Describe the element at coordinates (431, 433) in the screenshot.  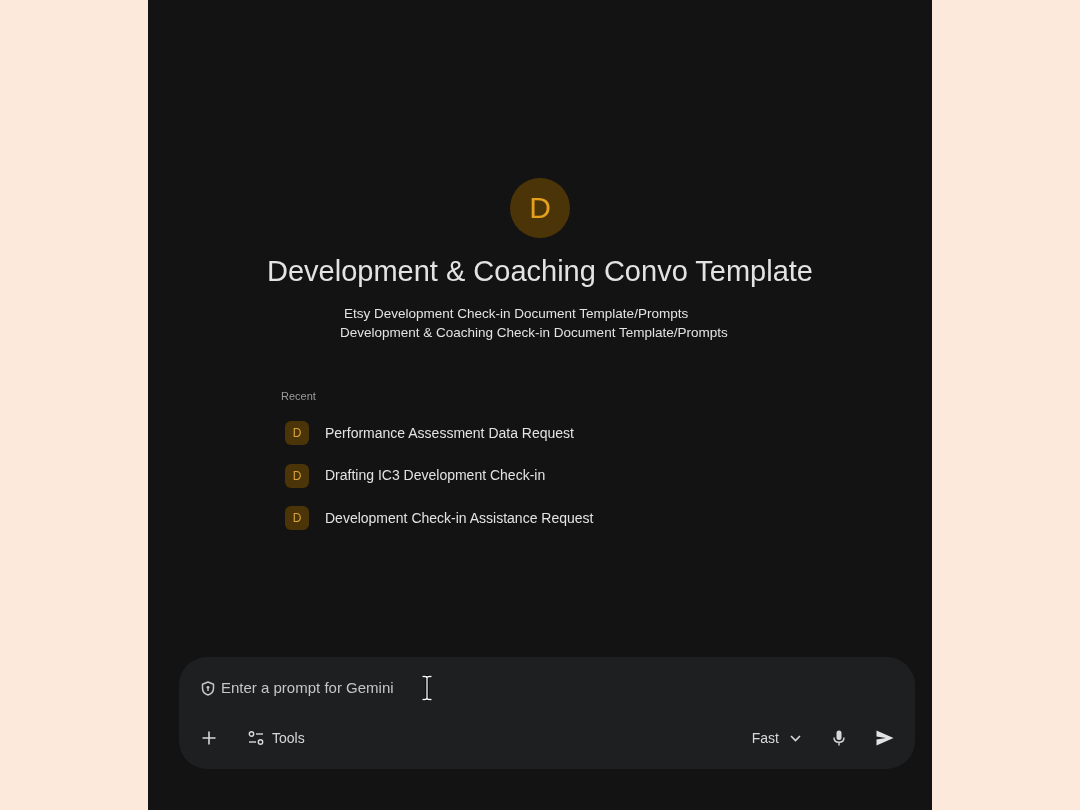
I see `recent-chat-item: D Performance Assessment Data Request` at that location.